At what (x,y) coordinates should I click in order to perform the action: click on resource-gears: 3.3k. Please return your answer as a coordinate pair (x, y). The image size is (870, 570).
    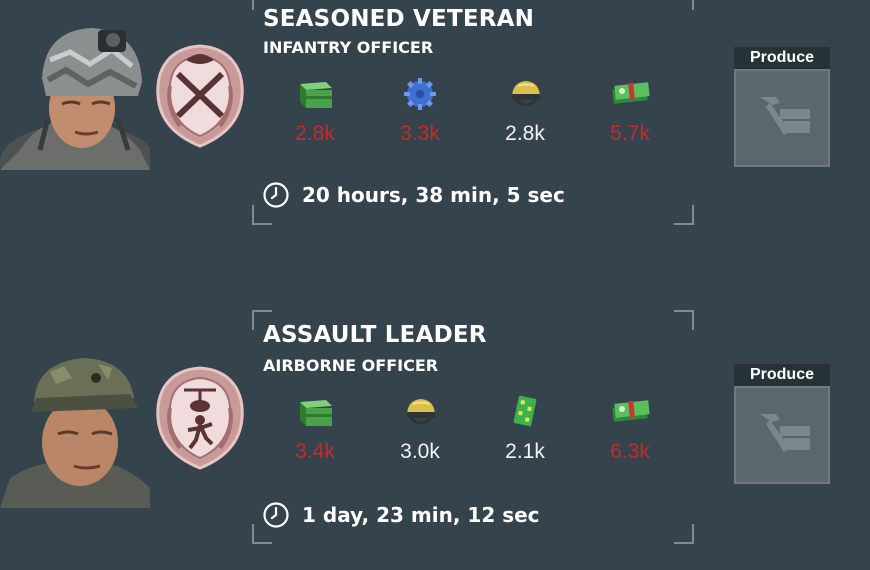
    Looking at the image, I should click on (420, 111).